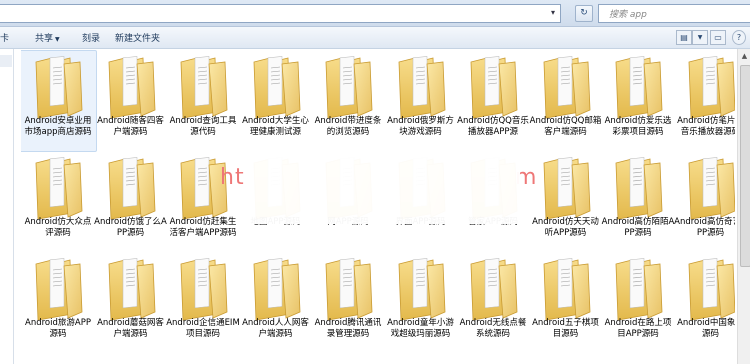 Image resolution: width=750 pixels, height=364 pixels. I want to click on folder-item: Android高仿奇艺APP源码, so click(705, 201).